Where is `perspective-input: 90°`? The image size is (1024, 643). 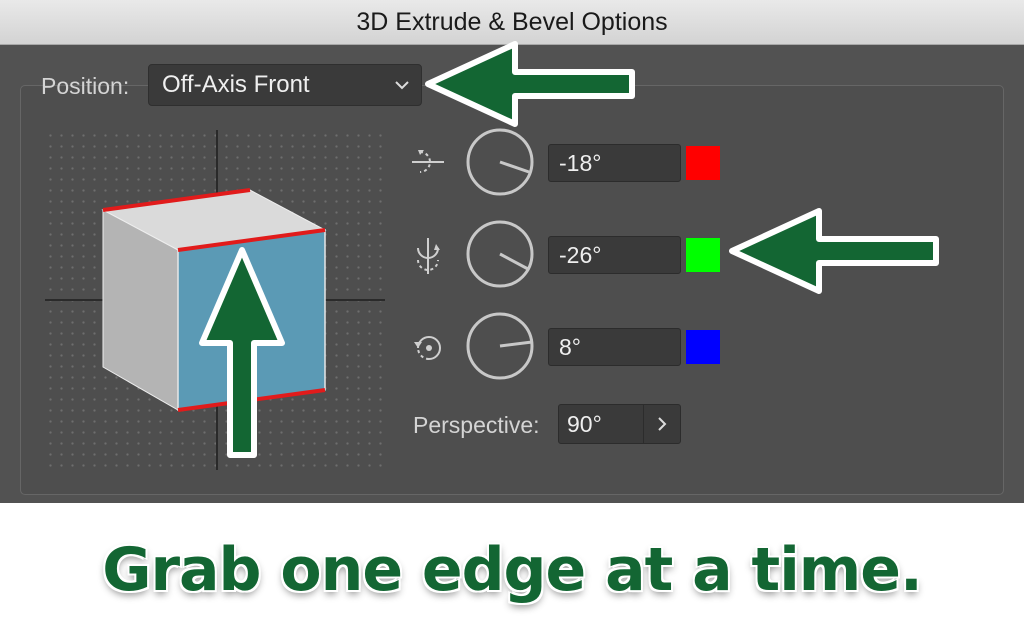
perspective-input: 90° is located at coordinates (619, 424).